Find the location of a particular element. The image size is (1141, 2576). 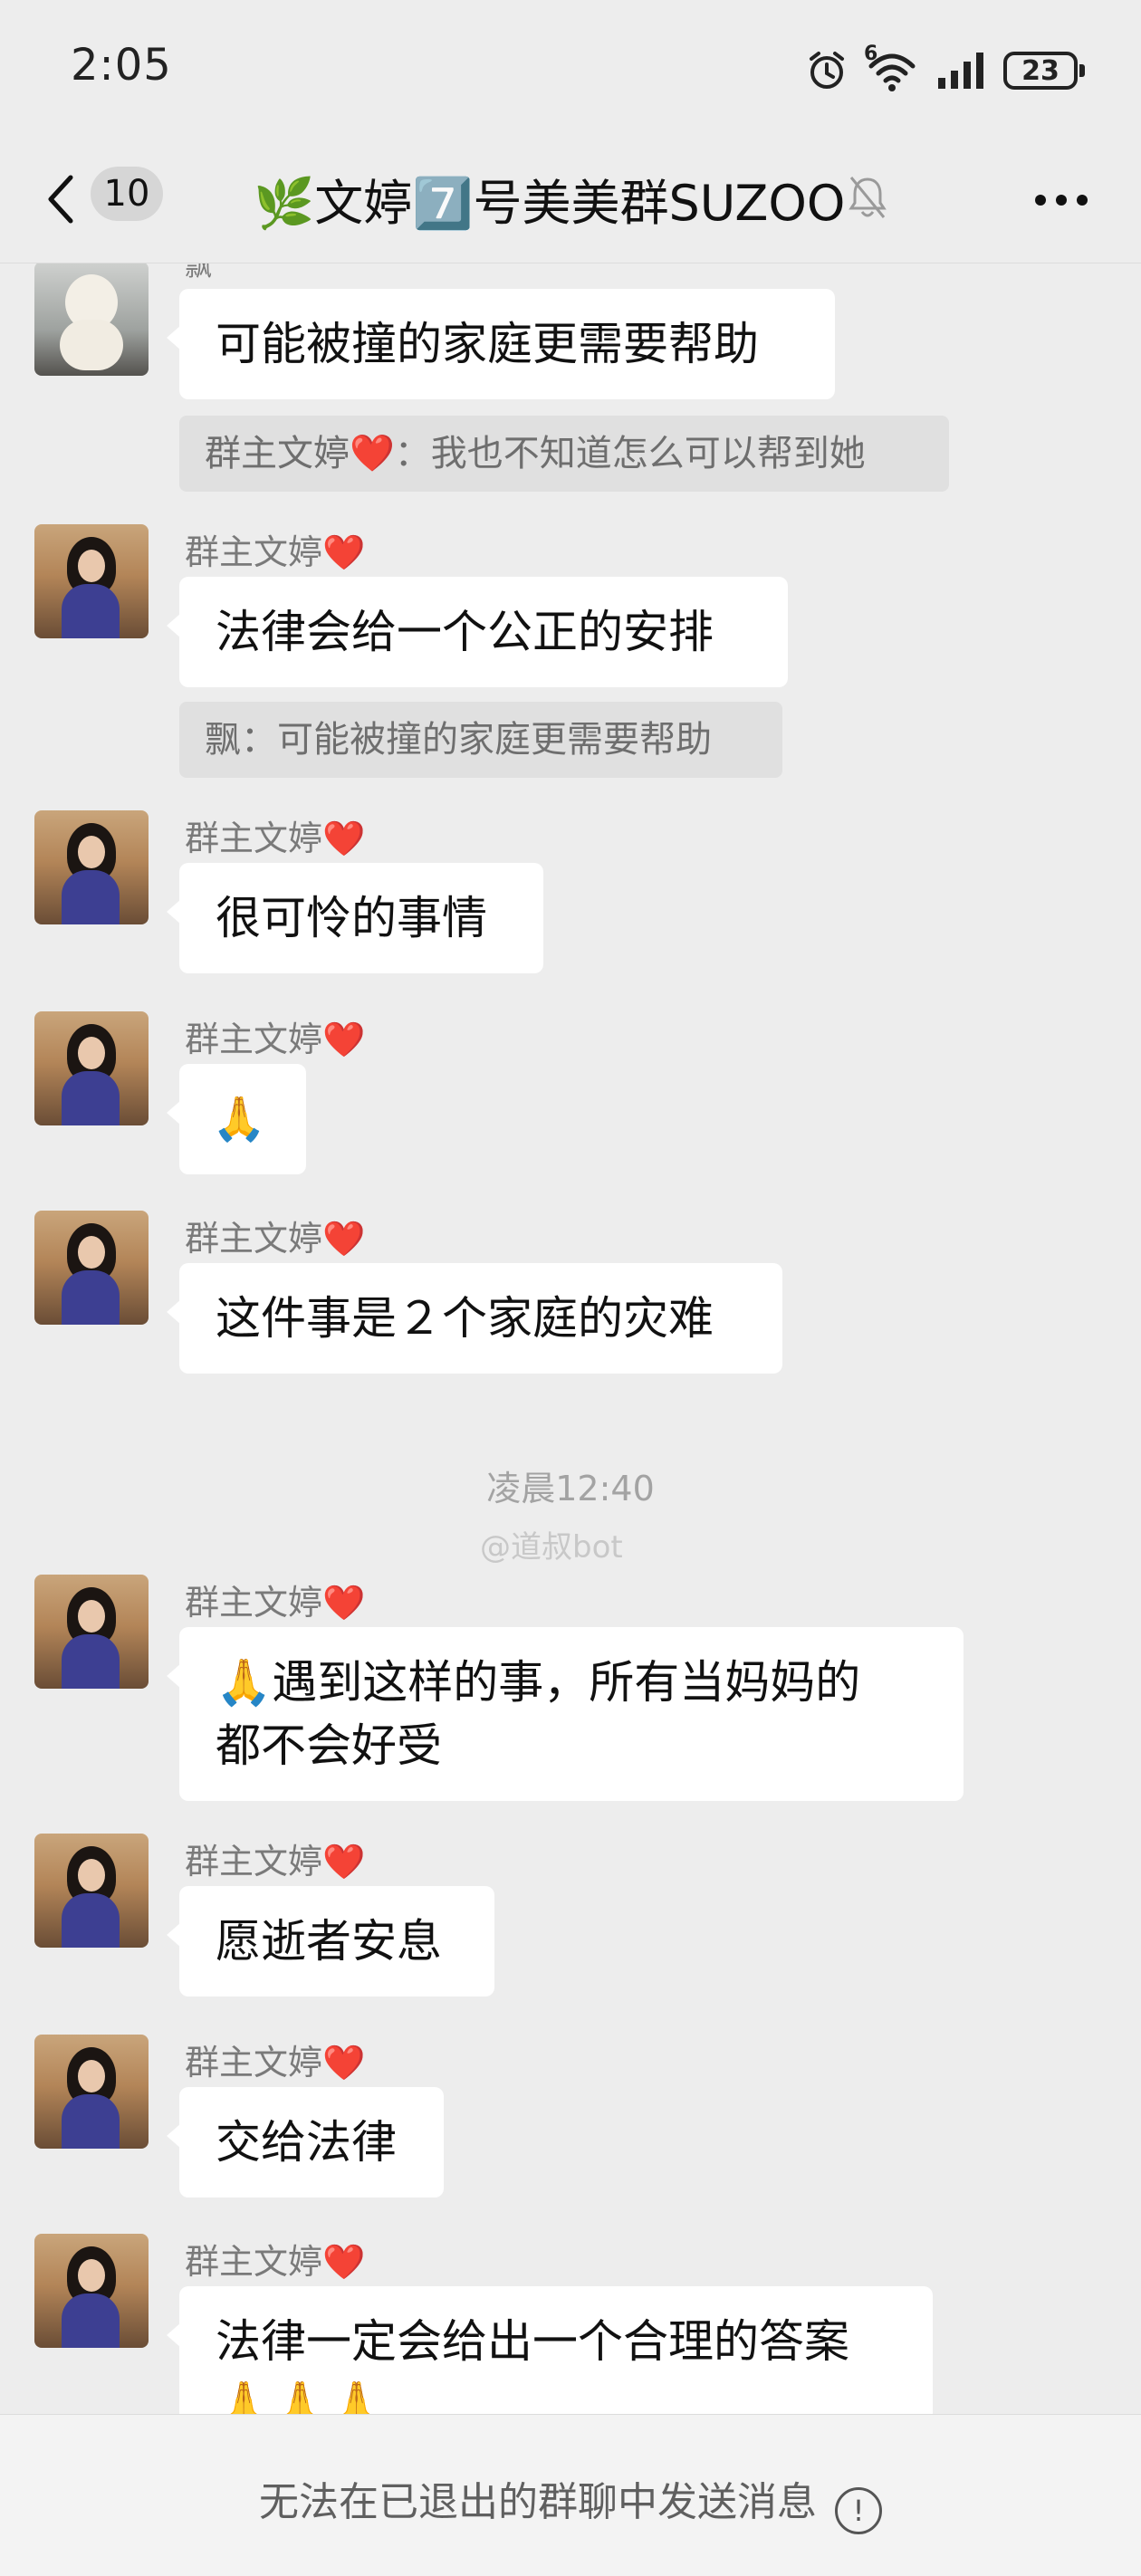

info-icon: ! is located at coordinates (858, 2510).